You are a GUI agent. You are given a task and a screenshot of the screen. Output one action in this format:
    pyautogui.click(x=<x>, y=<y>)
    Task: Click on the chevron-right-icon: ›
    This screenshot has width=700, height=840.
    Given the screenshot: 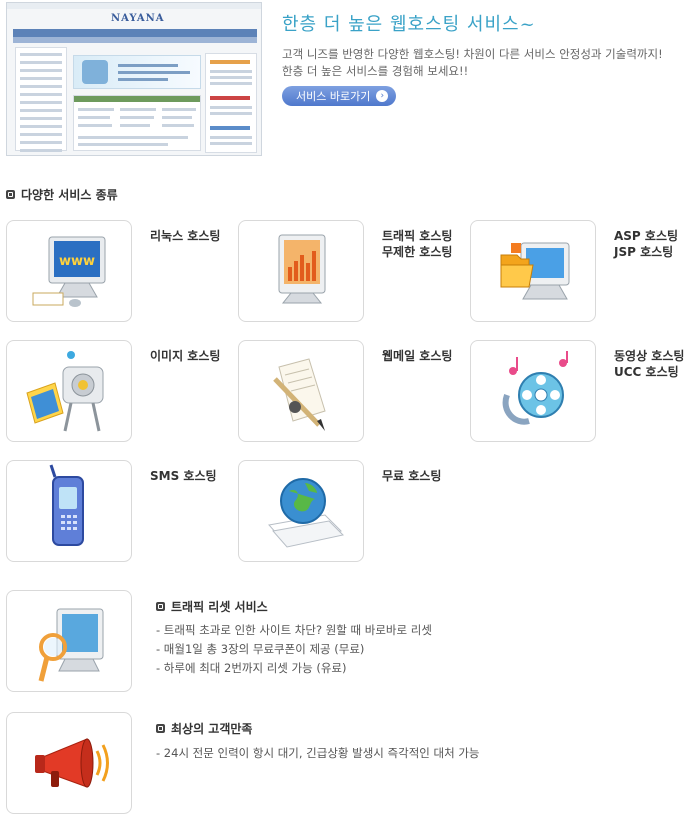 What is the action you would take?
    pyautogui.click(x=382, y=96)
    